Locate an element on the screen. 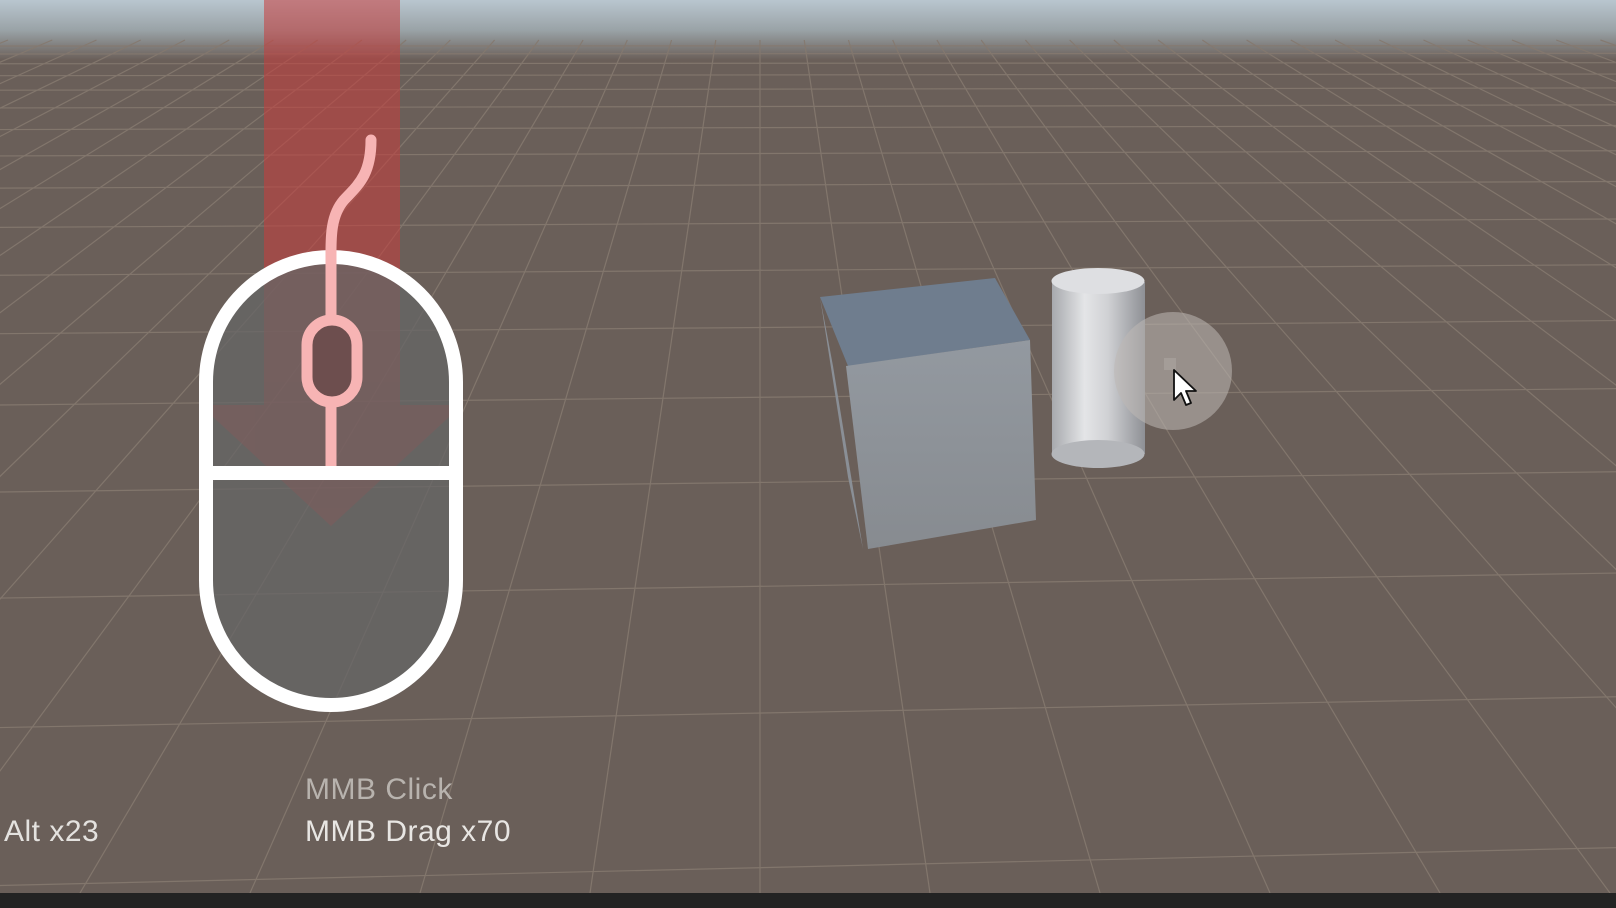 The width and height of the screenshot is (1616, 908). bottom-bar is located at coordinates (808, 900).